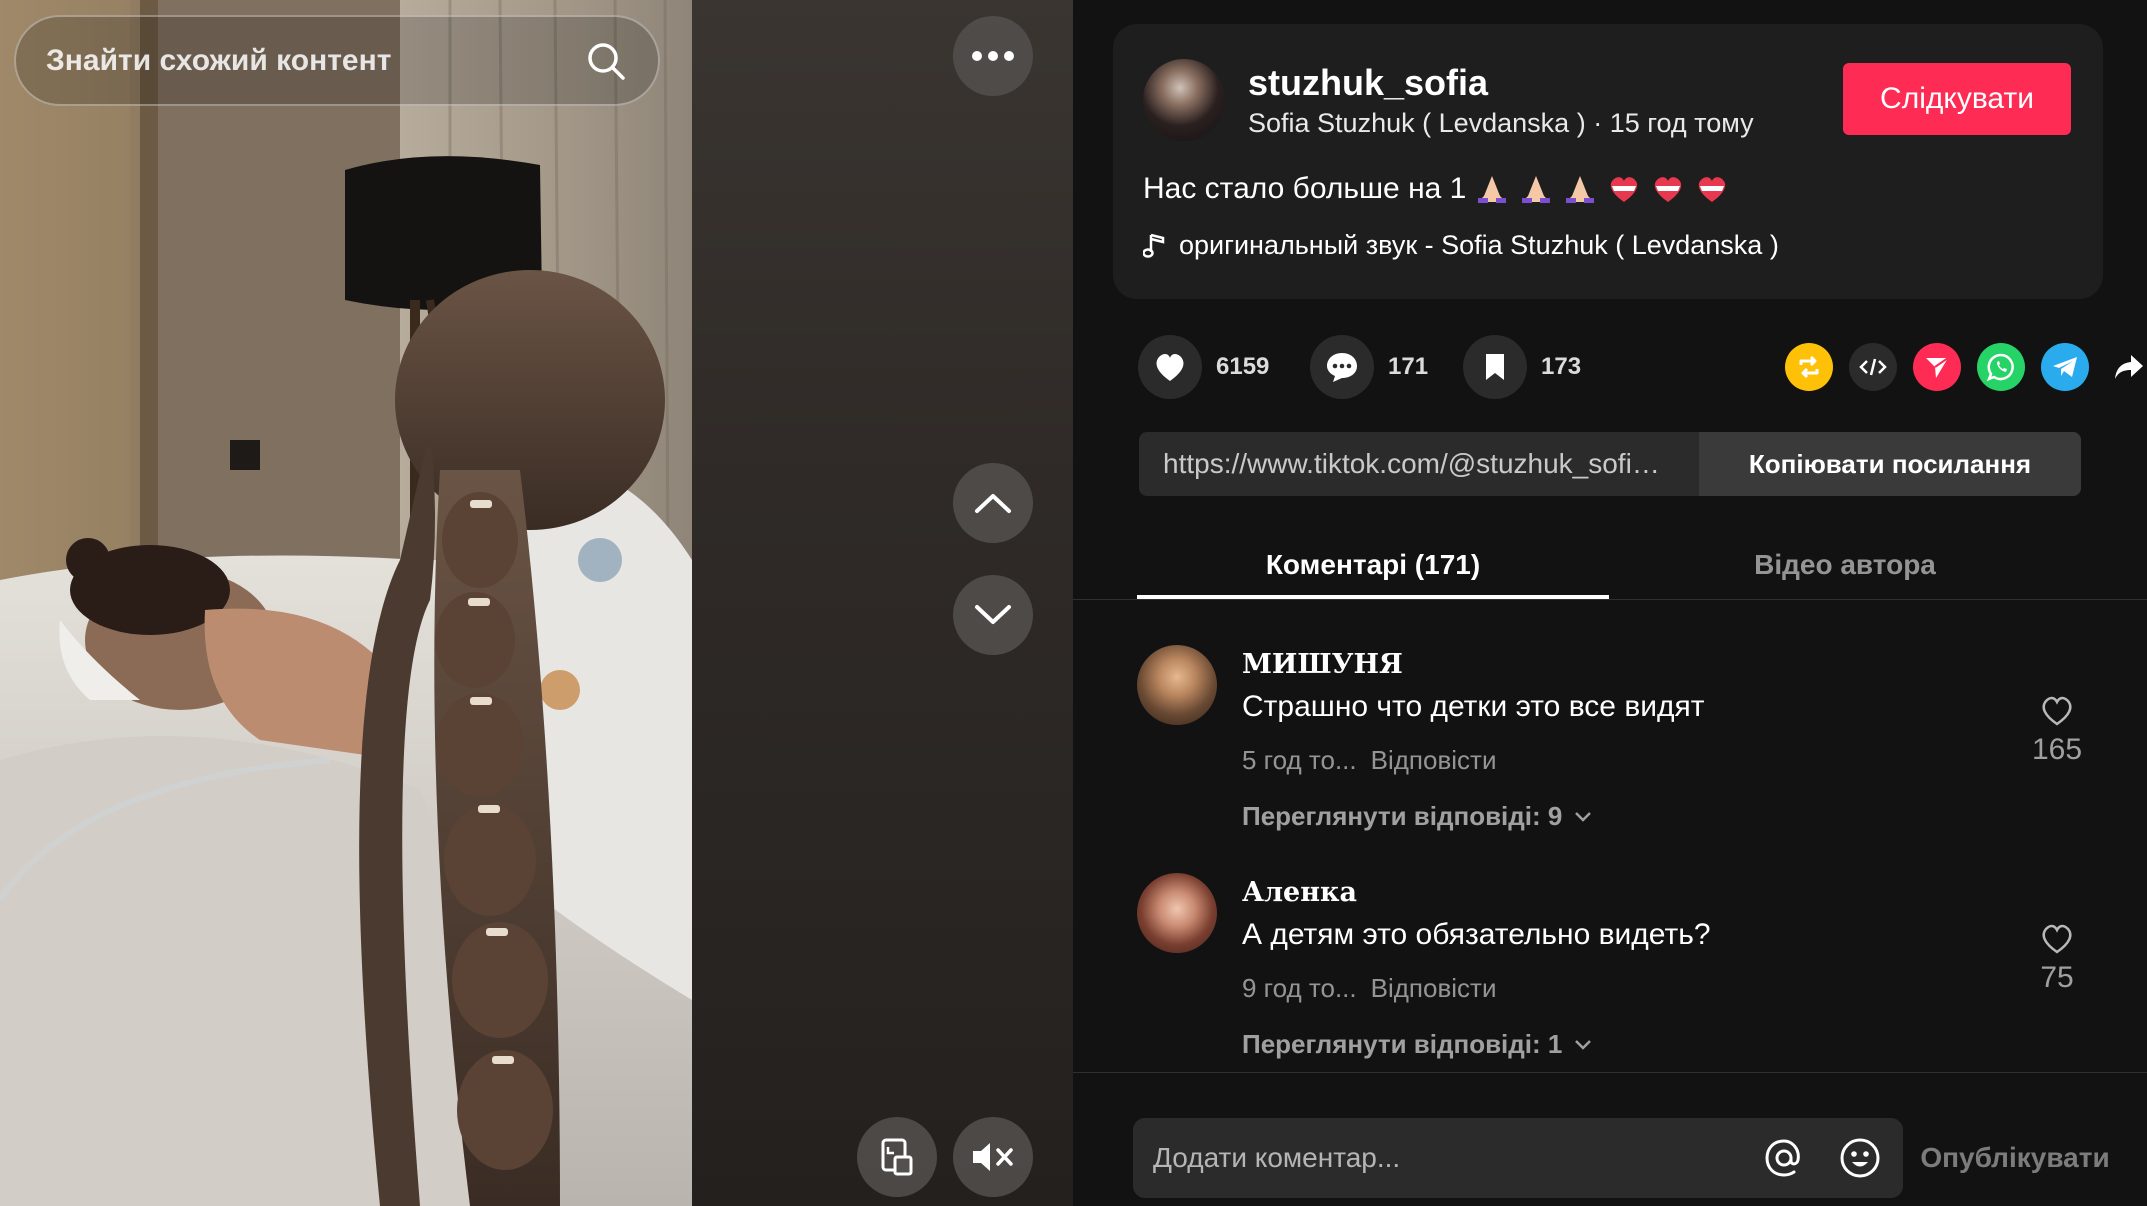  I want to click on bookmark-button, so click(1495, 367).